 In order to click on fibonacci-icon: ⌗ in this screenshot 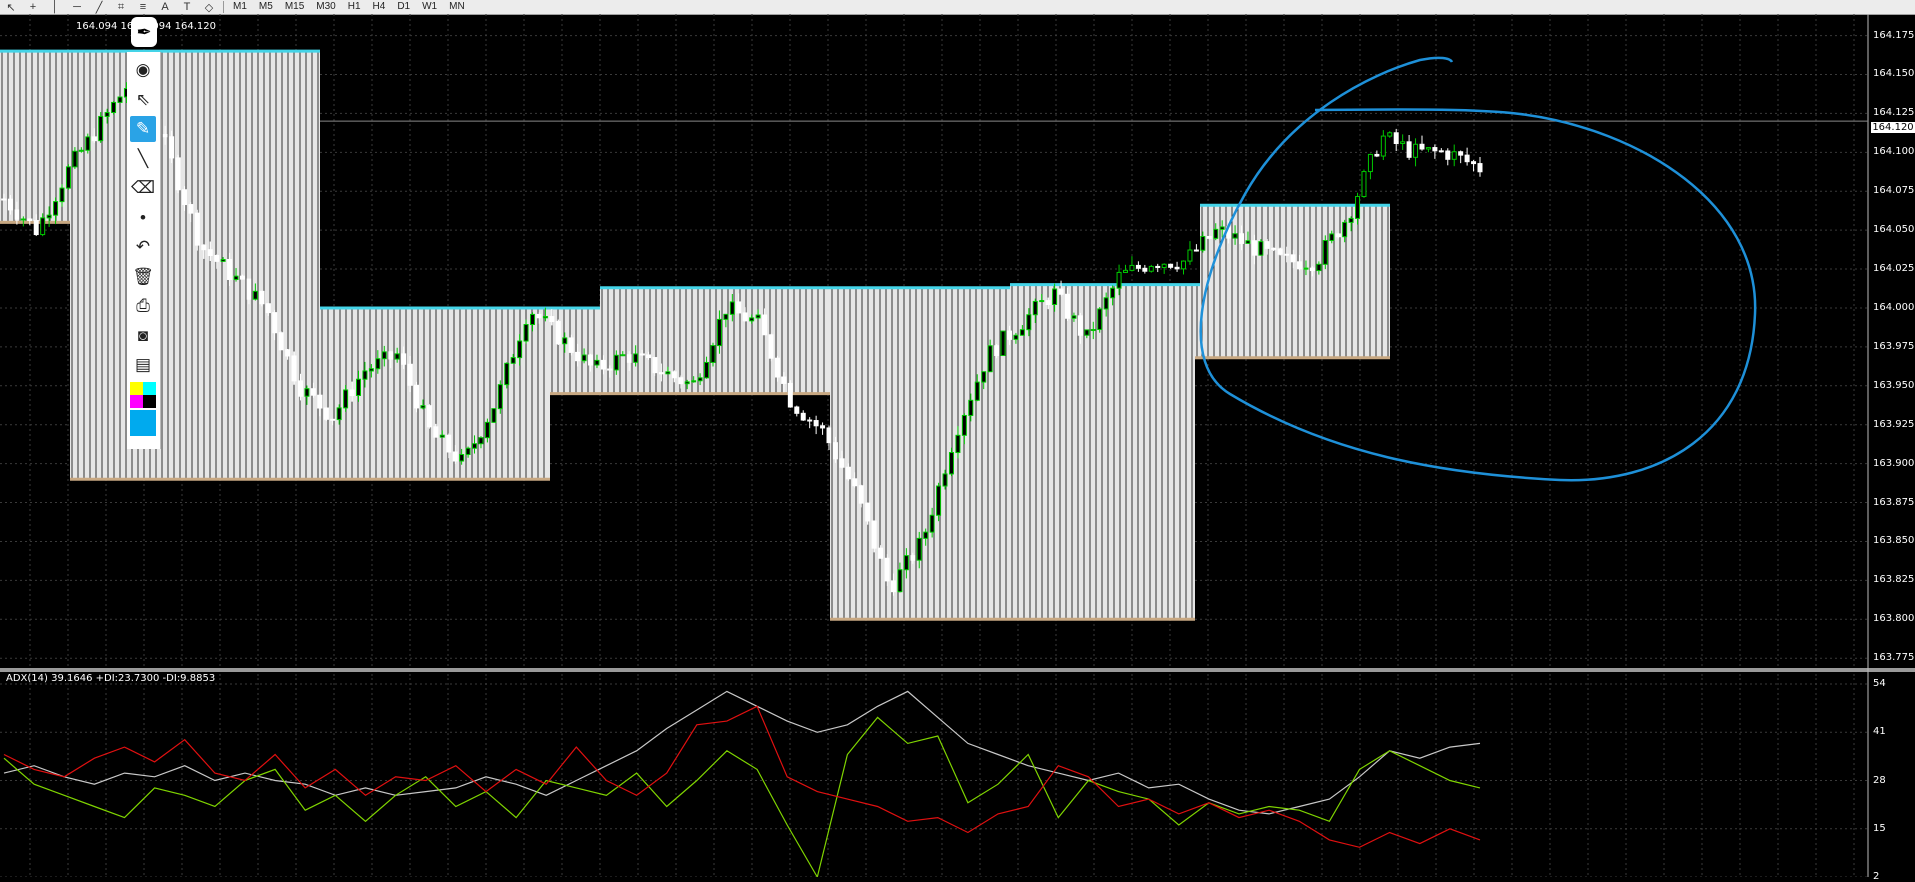, I will do `click(121, 7)`.